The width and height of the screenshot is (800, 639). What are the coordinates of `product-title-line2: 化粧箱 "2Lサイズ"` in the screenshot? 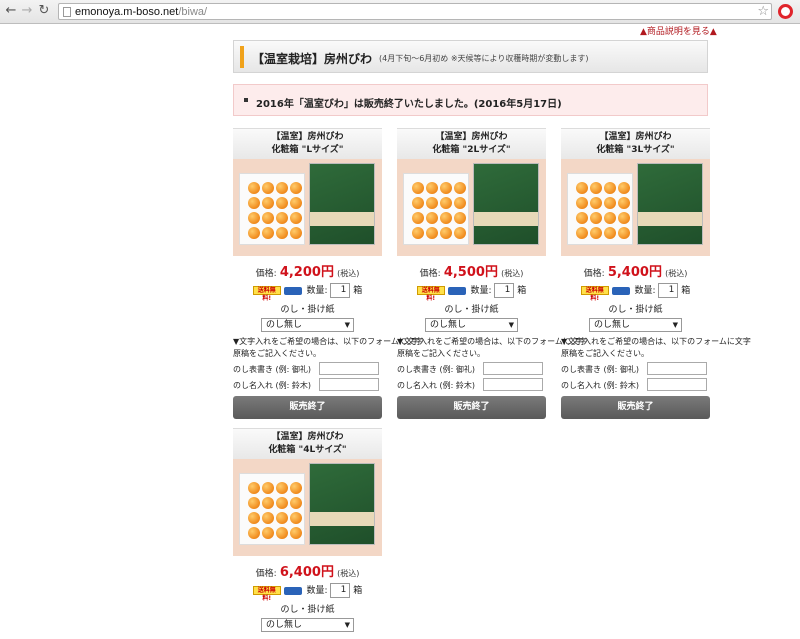 It's located at (471, 150).